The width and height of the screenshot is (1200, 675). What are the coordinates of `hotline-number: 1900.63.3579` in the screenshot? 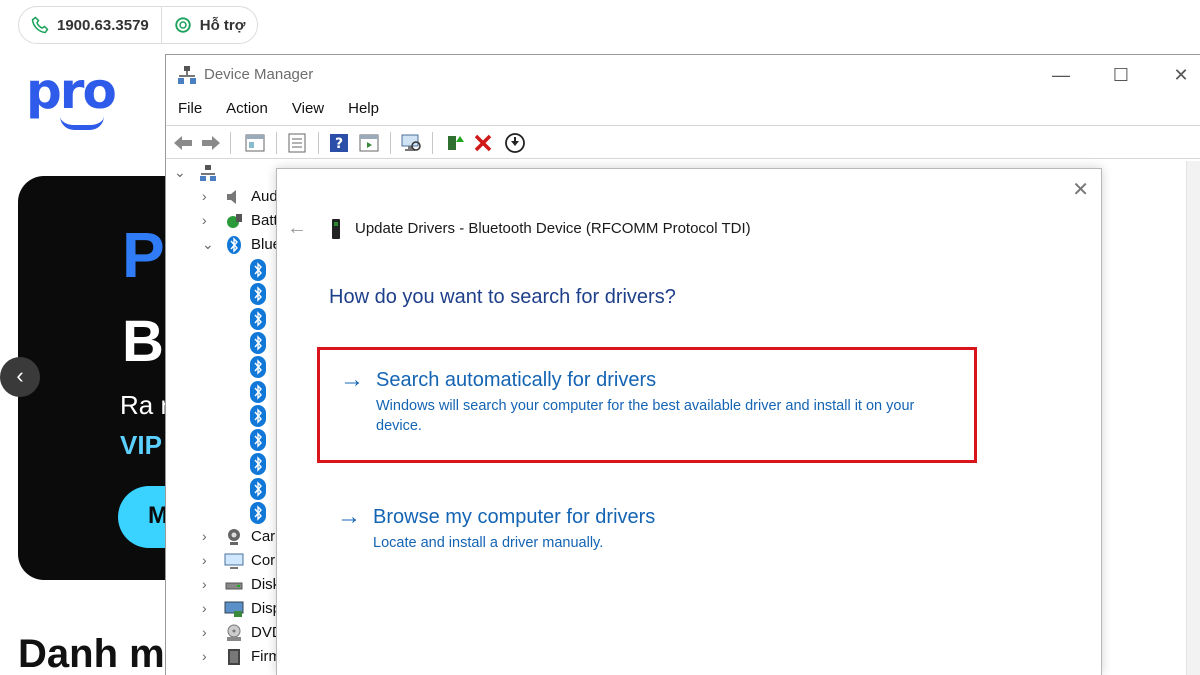 It's located at (103, 25).